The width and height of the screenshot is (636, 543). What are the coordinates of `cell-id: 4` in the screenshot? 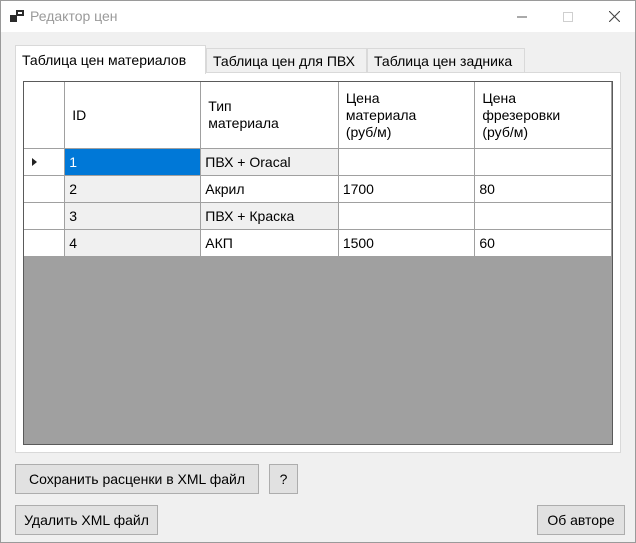 It's located at (133, 243).